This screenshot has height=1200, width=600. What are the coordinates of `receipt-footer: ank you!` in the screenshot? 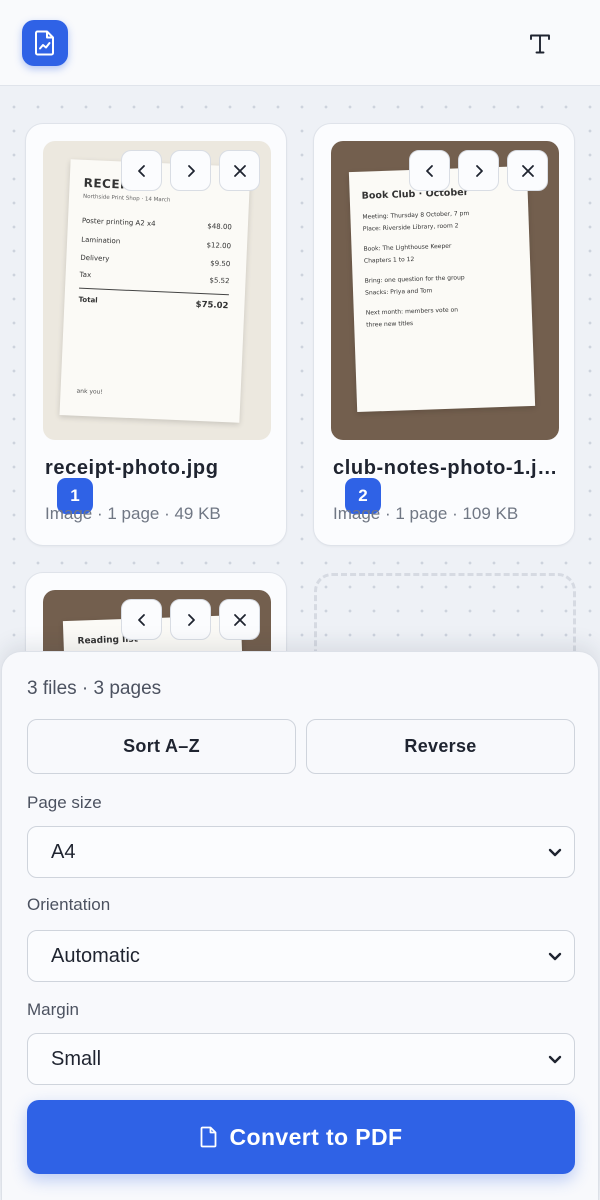 It's located at (89, 391).